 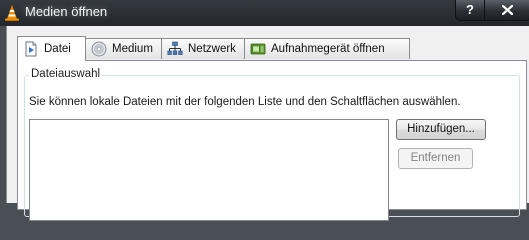 What do you see at coordinates (212, 49) in the screenshot?
I see `tab-label: Netzwerk` at bounding box center [212, 49].